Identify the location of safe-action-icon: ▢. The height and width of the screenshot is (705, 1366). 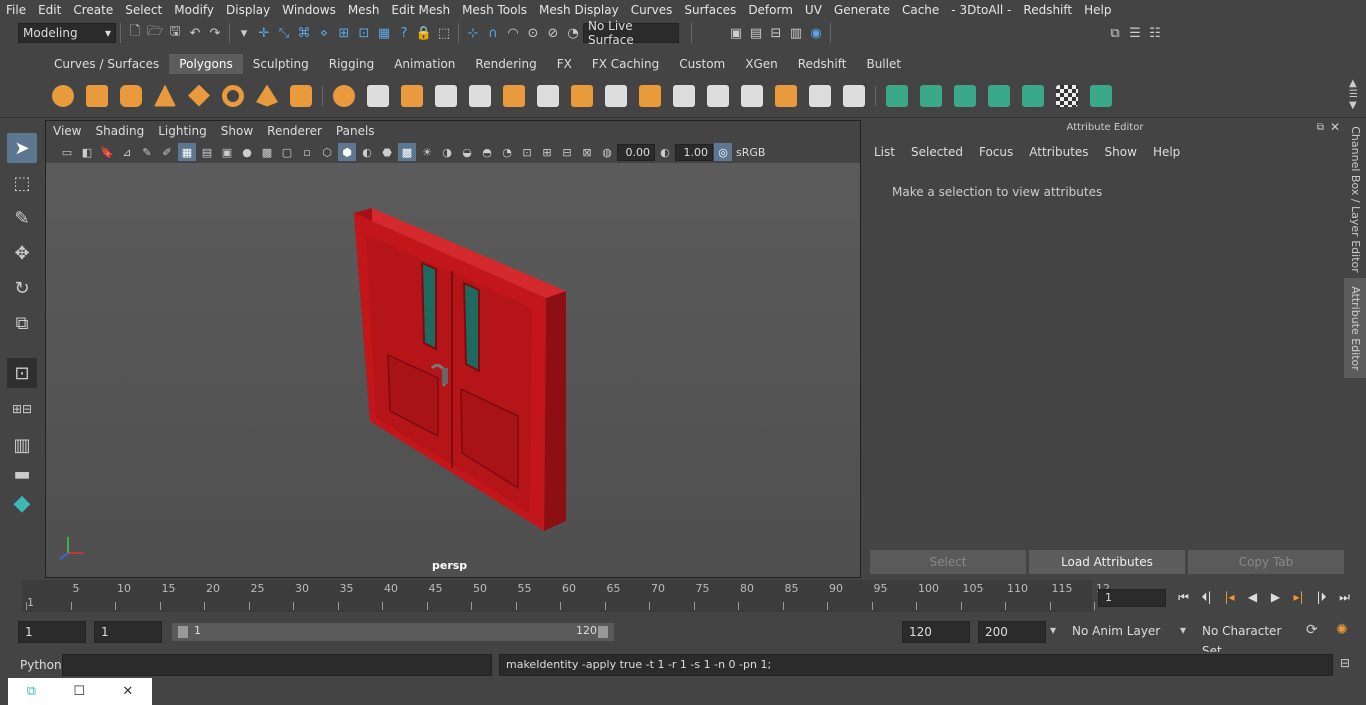
(287, 152).